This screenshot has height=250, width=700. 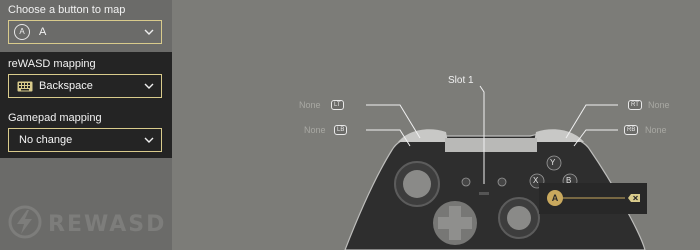 What do you see at coordinates (631, 130) in the screenshot?
I see `rb-tag: RB` at bounding box center [631, 130].